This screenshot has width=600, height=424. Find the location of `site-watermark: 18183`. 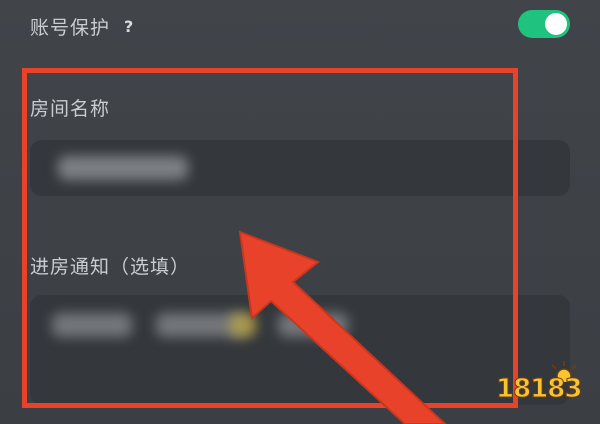

site-watermark: 18183 is located at coordinates (542, 384).